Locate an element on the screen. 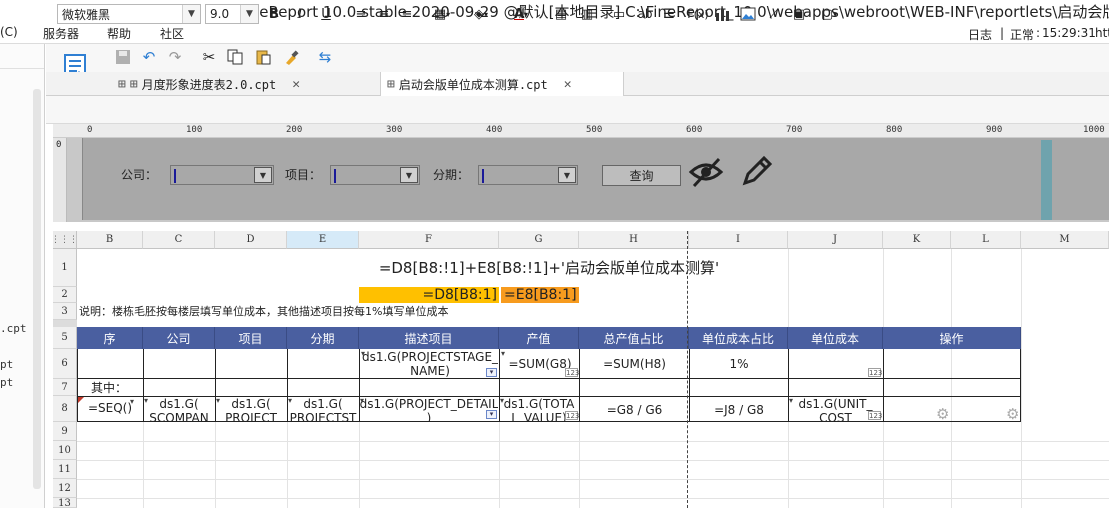 The height and width of the screenshot is (508, 1109). row-header-6: 6 is located at coordinates (65, 364).